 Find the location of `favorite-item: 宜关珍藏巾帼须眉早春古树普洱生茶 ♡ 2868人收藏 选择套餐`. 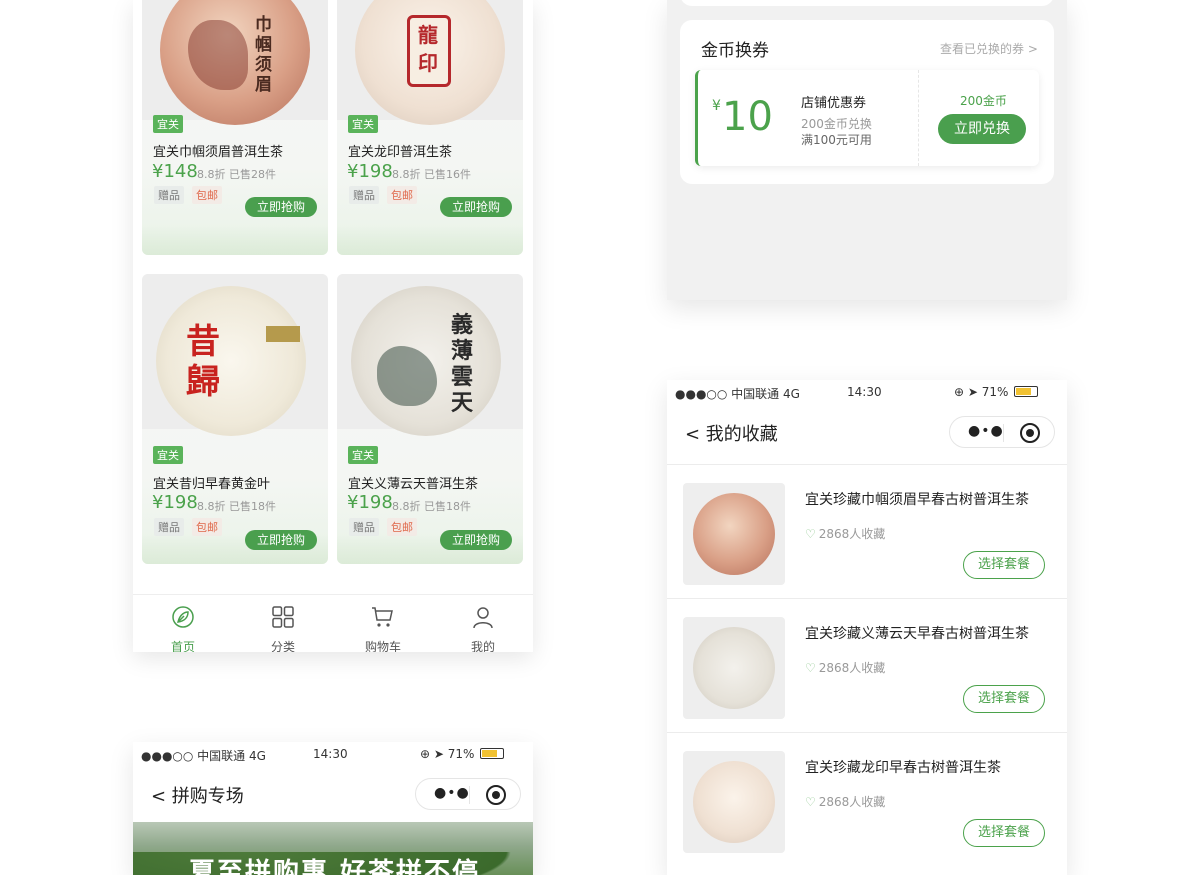

favorite-item: 宜关珍藏巾帼须眉早春古树普洱生茶 ♡ 2868人收藏 选择套餐 is located at coordinates (867, 531).